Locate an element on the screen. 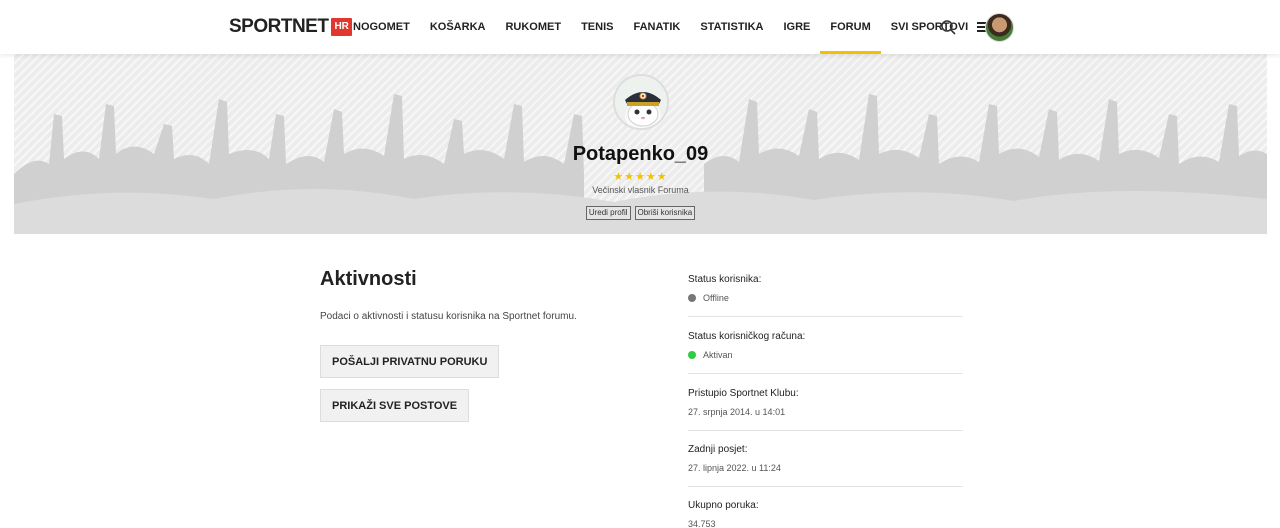 The image size is (1280, 528). logo-text: SPORTNET is located at coordinates (279, 26).